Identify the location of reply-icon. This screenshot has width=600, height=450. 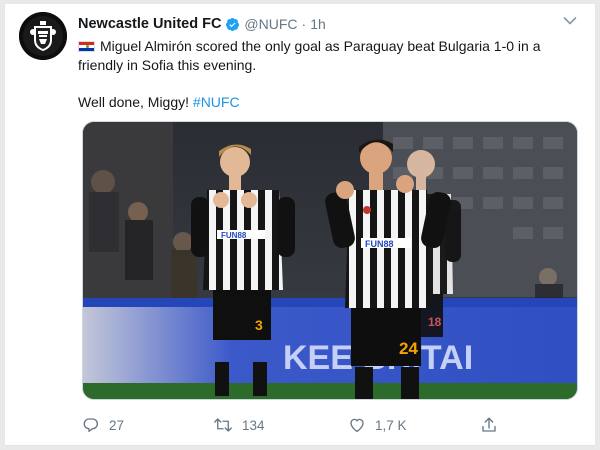
(91, 425).